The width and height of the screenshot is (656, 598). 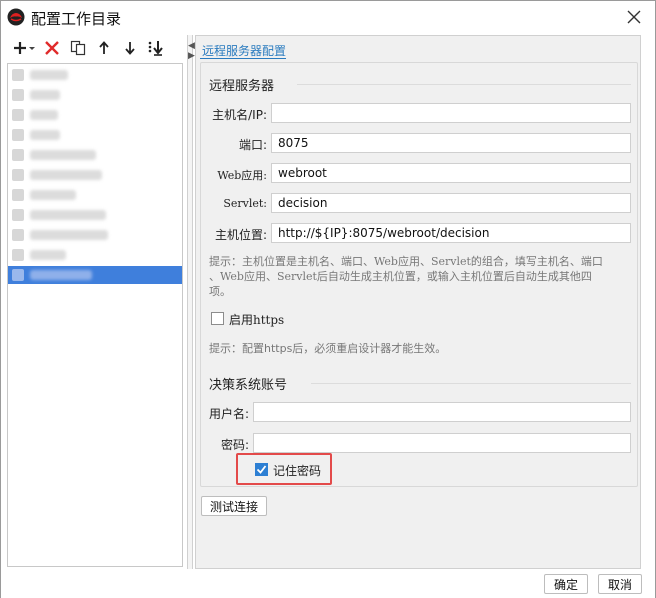 I want to click on username-label: 用户名:, so click(x=228, y=414).